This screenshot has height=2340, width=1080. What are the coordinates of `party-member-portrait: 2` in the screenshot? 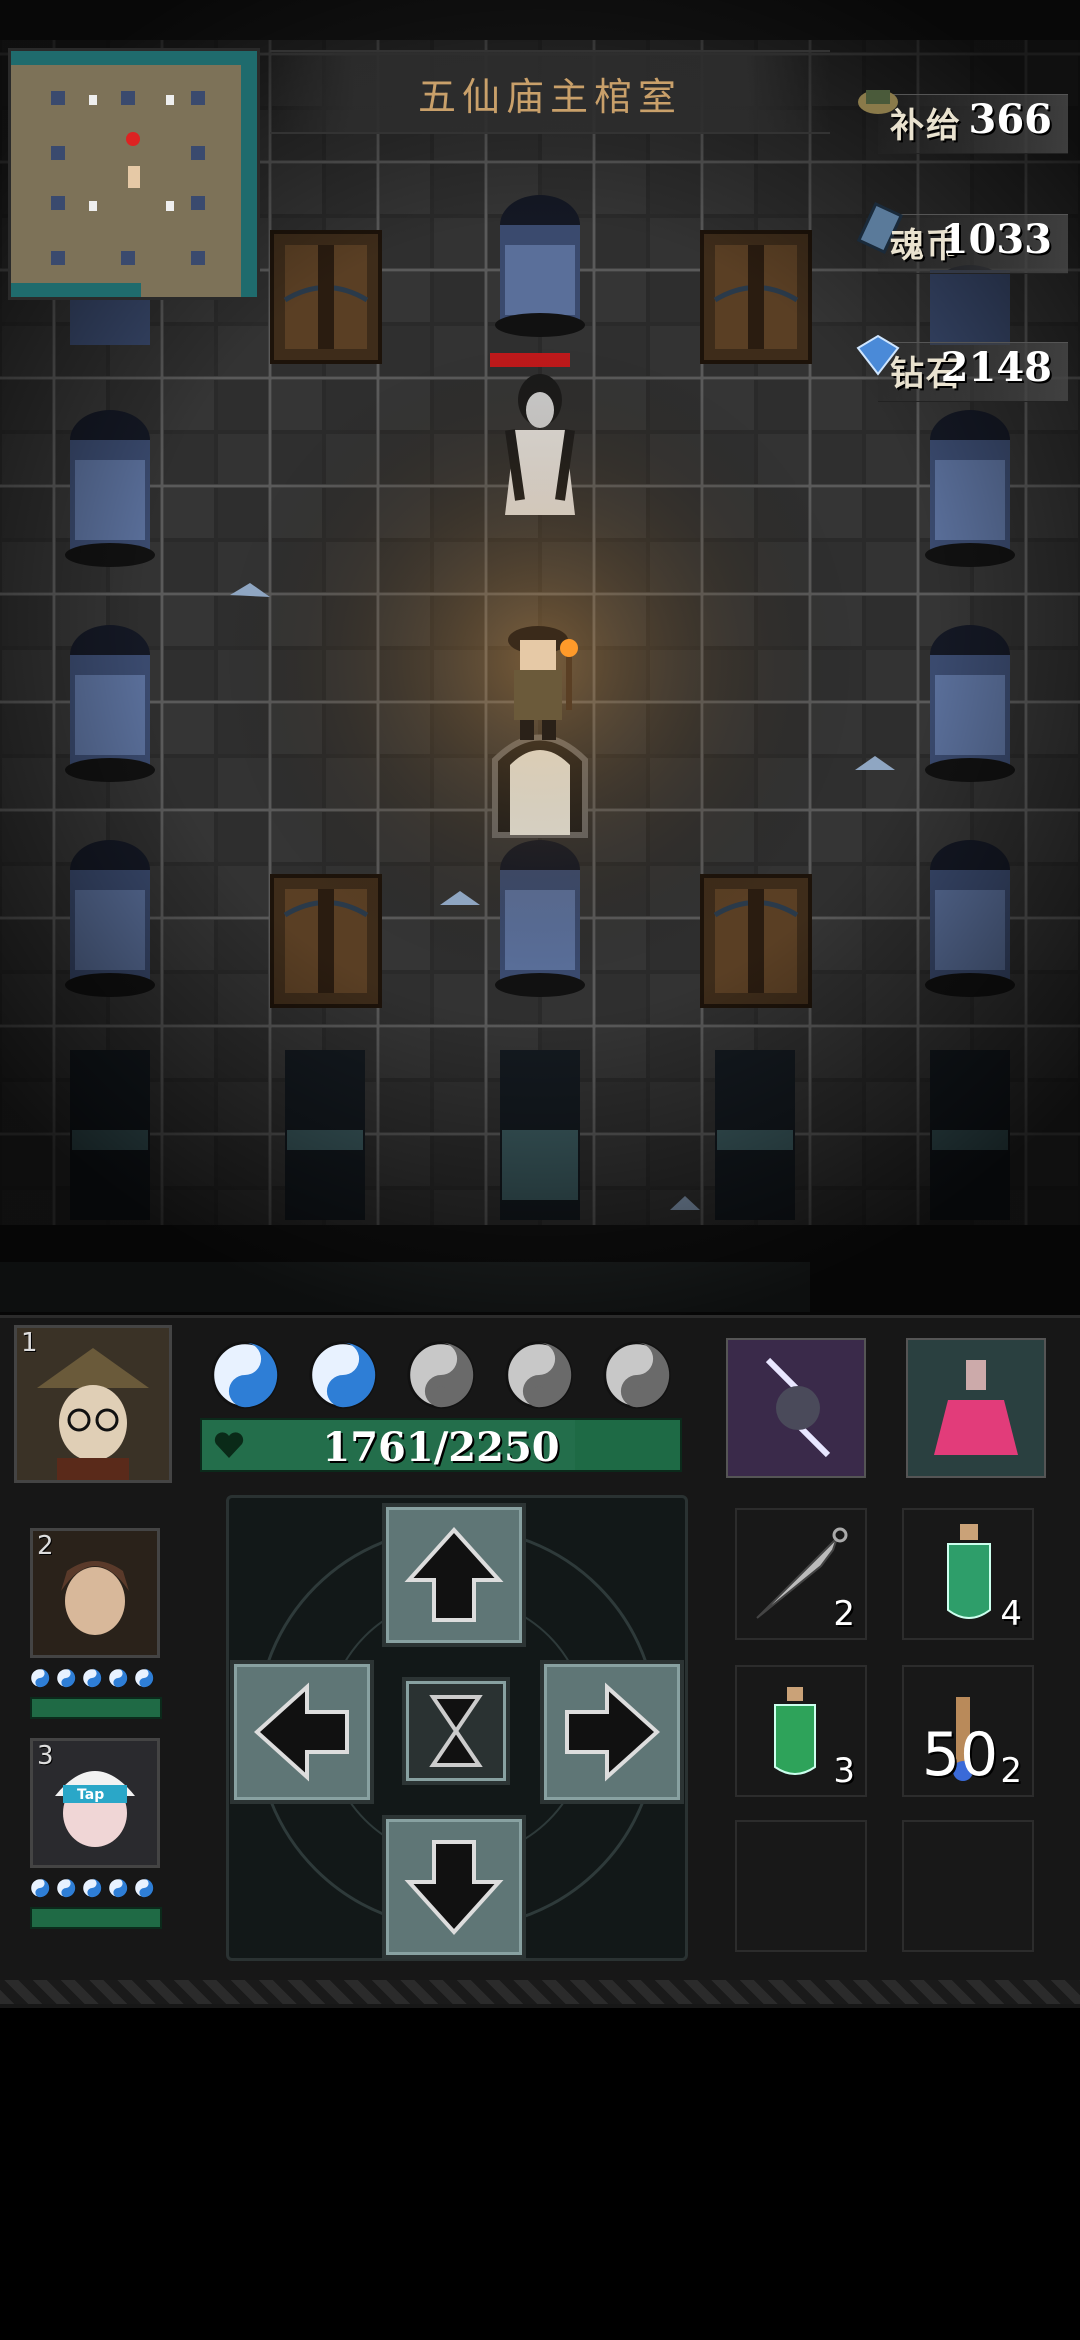 It's located at (95, 1593).